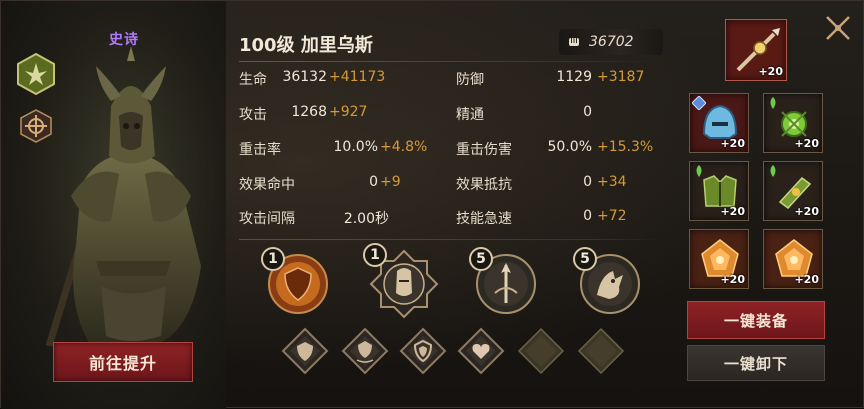 The height and width of the screenshot is (409, 864). What do you see at coordinates (569, 147) in the screenshot?
I see `stat-base-value: 50.0%` at bounding box center [569, 147].